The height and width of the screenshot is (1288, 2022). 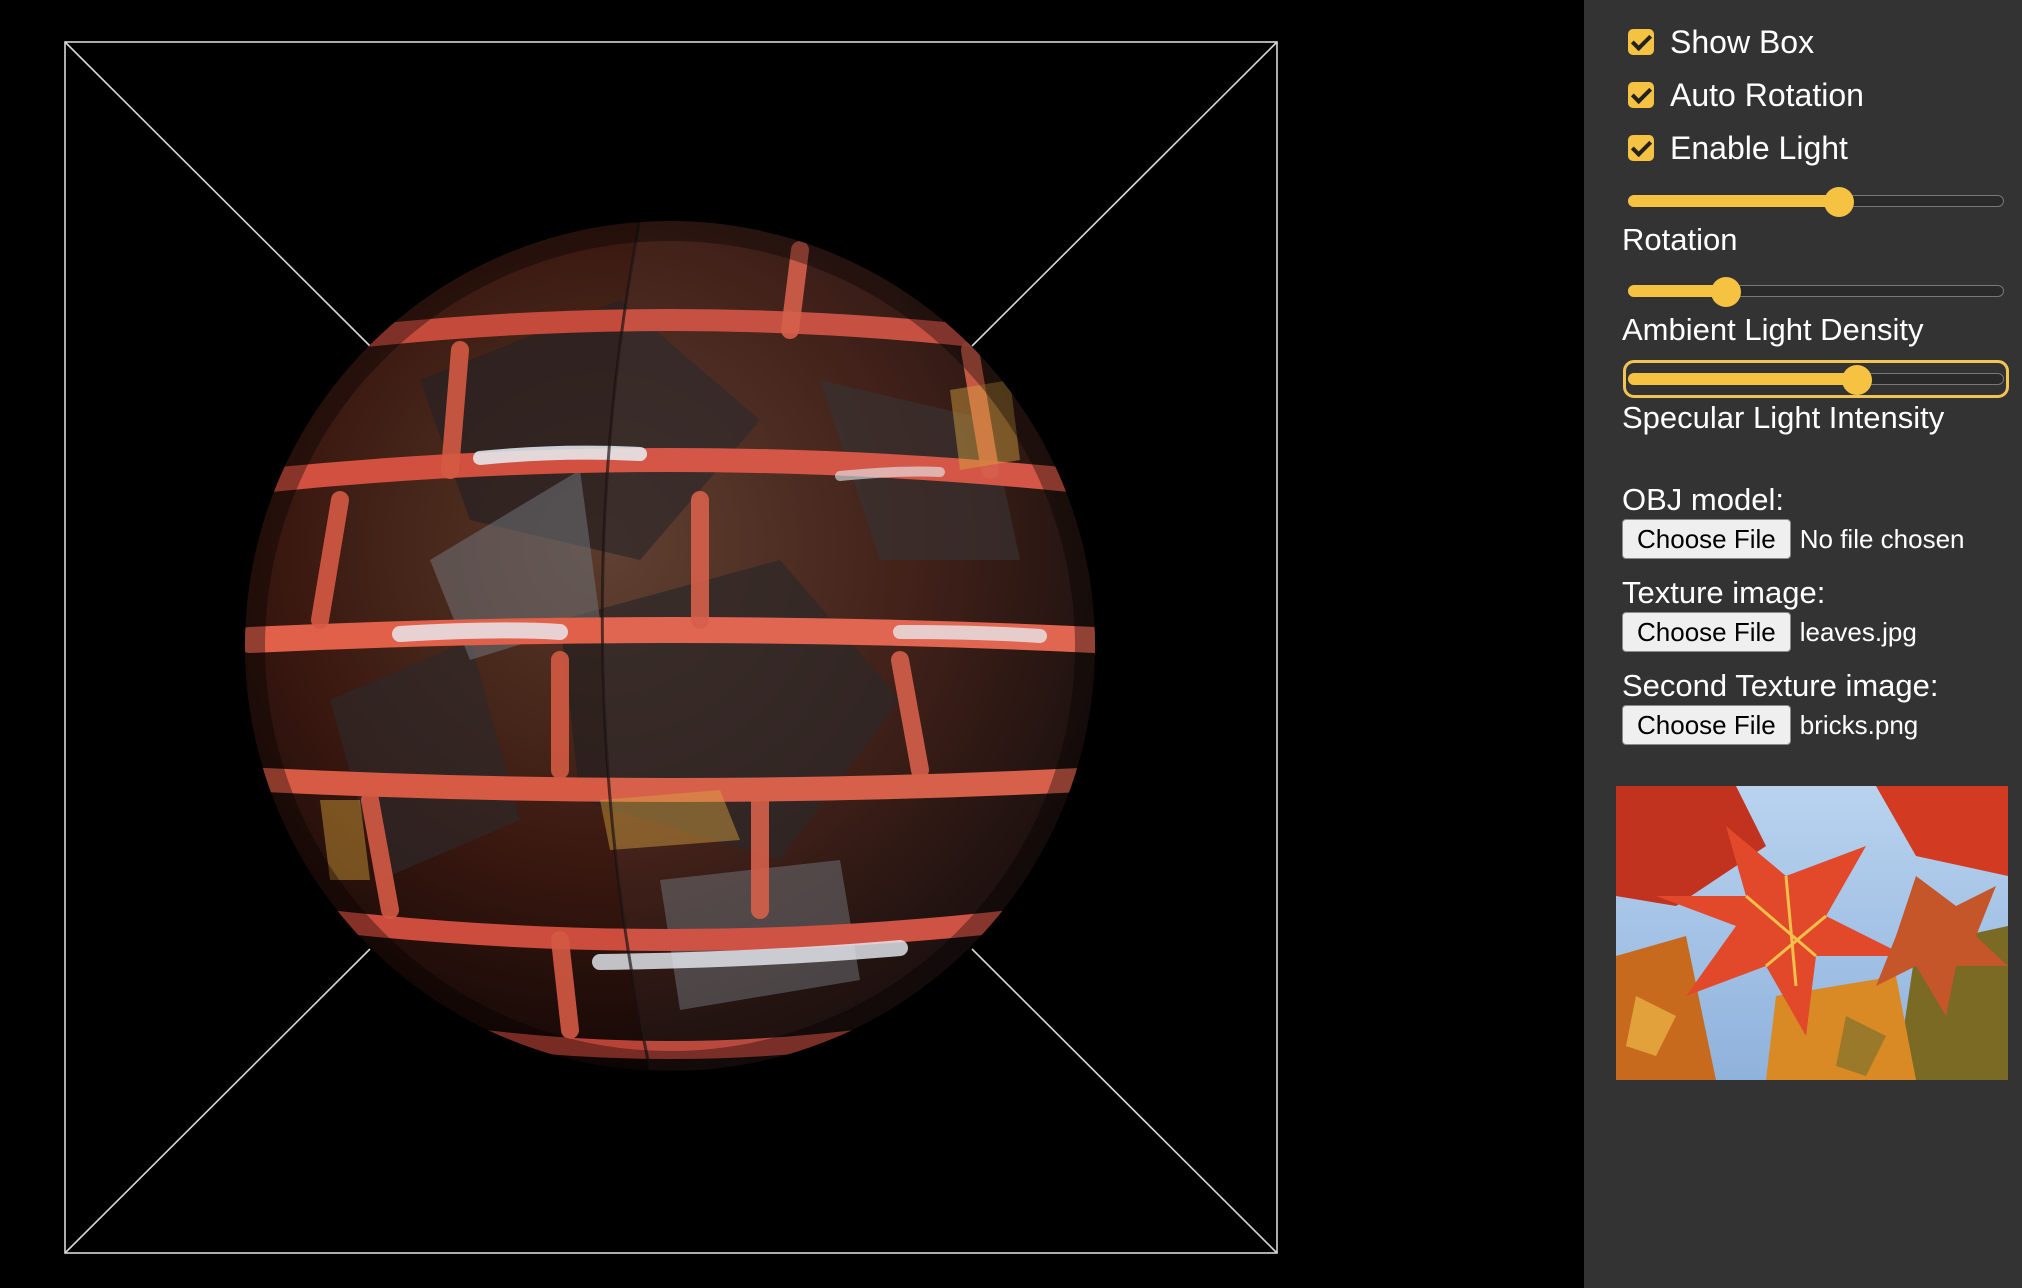 I want to click on enable-light-label: Enable Light, so click(x=1759, y=147).